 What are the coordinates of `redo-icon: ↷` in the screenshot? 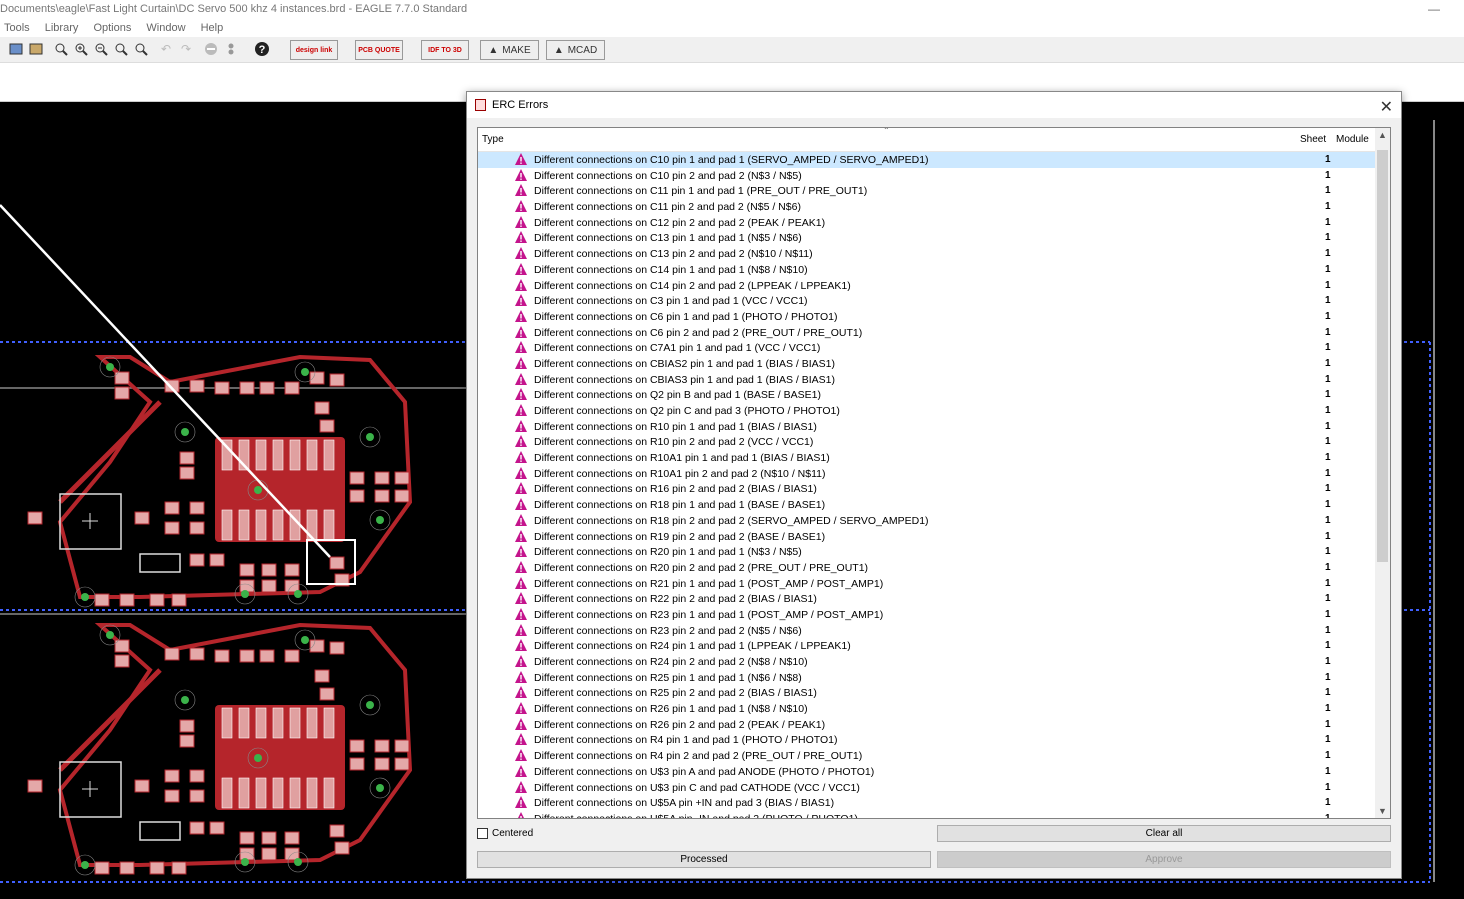 It's located at (186, 49).